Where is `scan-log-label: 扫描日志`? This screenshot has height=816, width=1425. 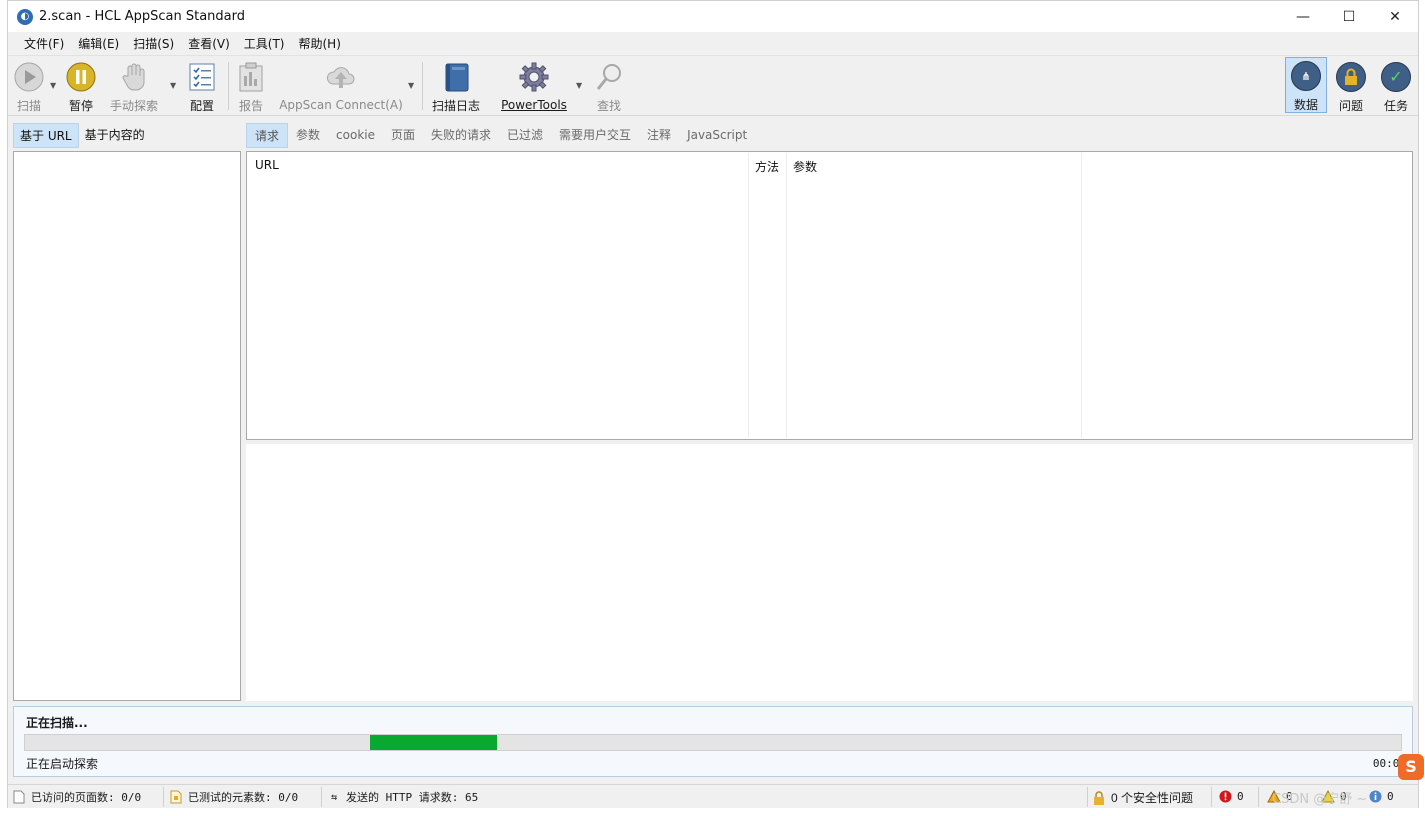 scan-log-label: 扫描日志 is located at coordinates (455, 106).